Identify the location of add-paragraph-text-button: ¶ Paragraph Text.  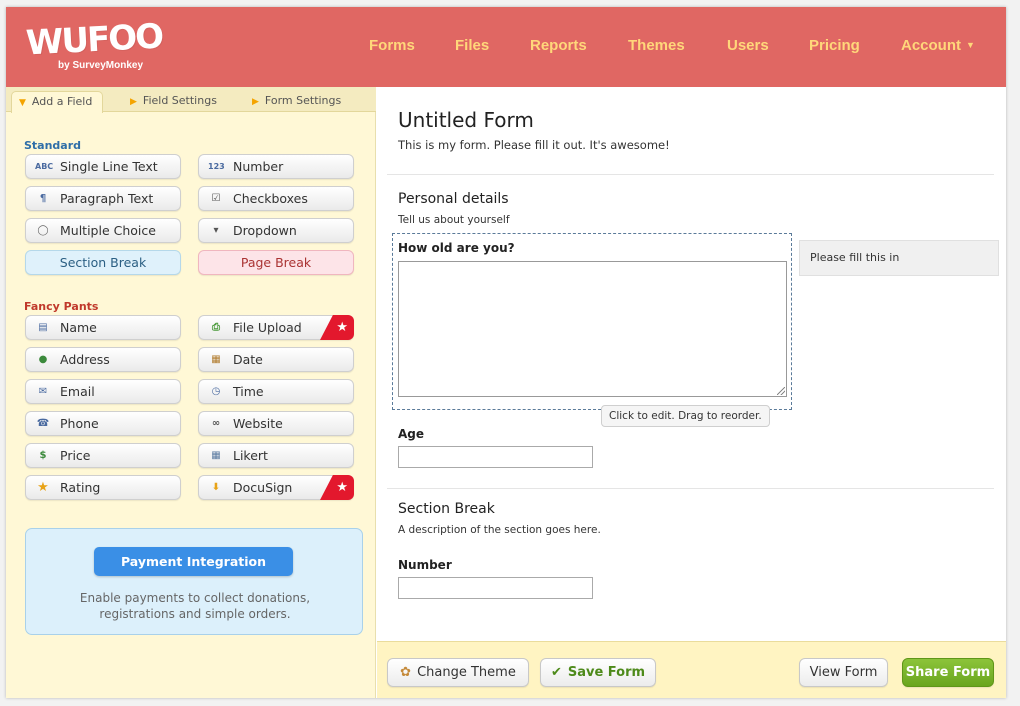
(103, 198).